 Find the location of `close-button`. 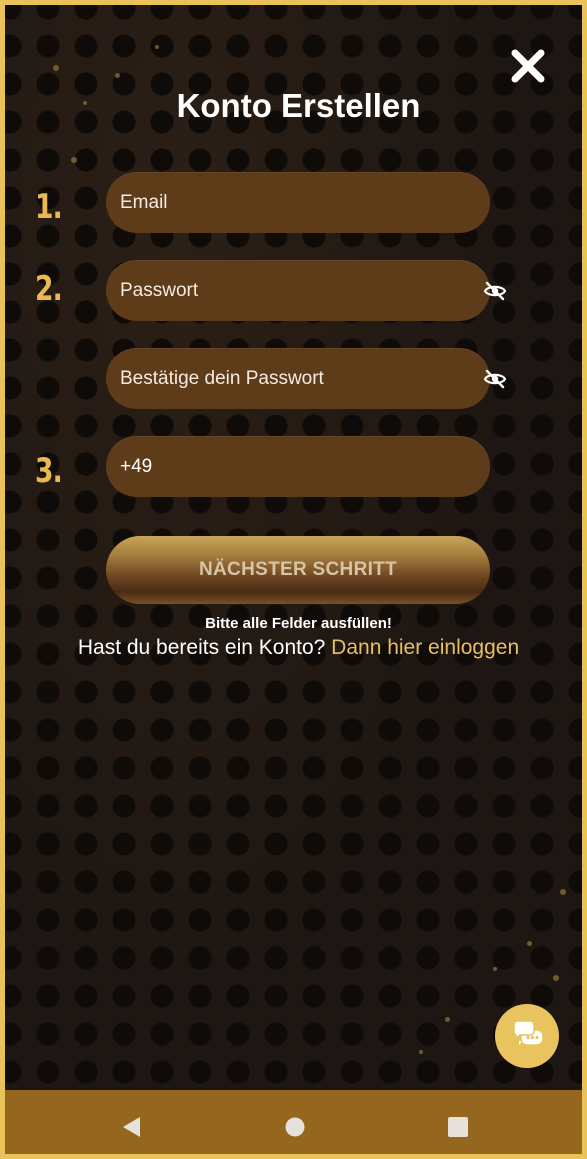

close-button is located at coordinates (528, 66).